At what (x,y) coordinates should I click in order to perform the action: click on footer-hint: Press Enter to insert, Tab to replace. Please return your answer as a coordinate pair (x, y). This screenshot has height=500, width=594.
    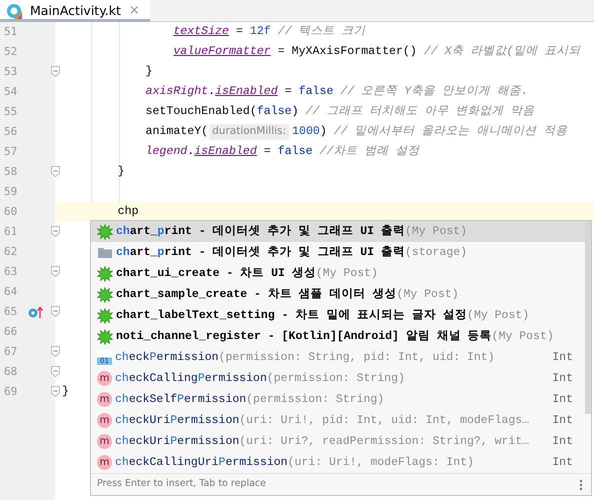
    Looking at the image, I should click on (181, 484).